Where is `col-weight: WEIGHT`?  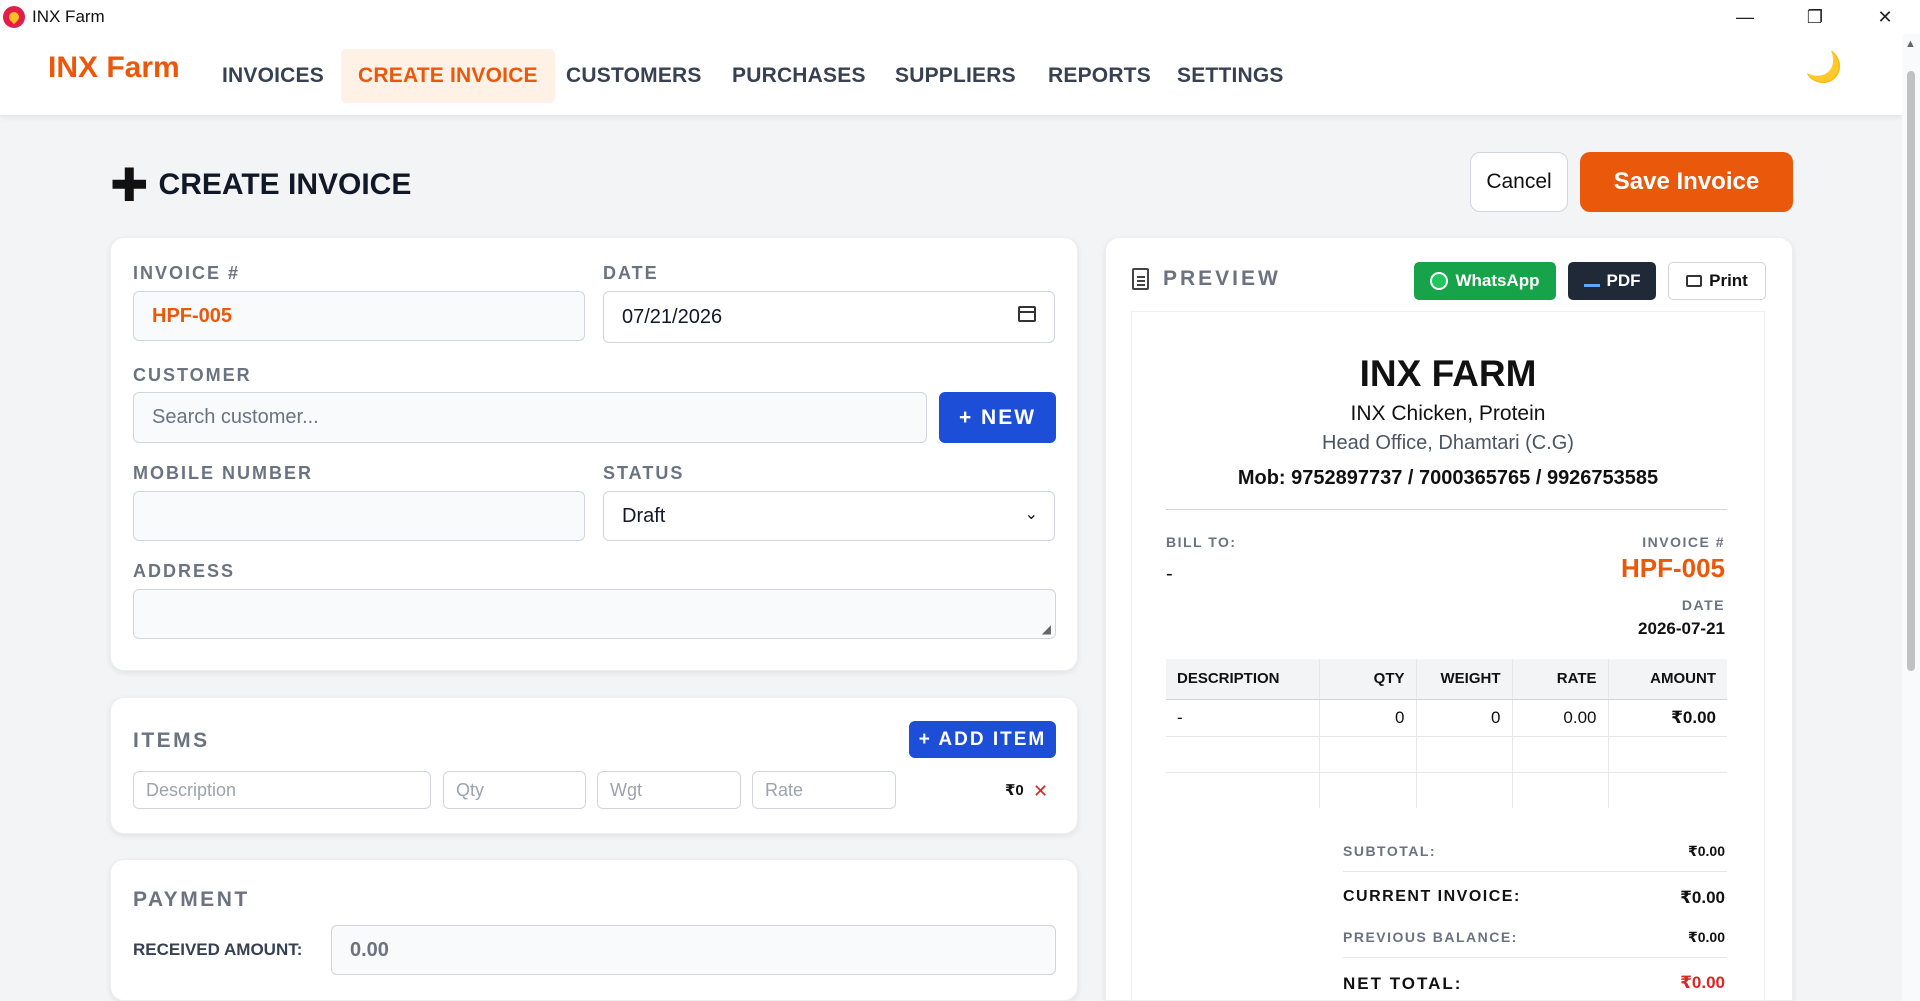
col-weight: WEIGHT is located at coordinates (1464, 679).